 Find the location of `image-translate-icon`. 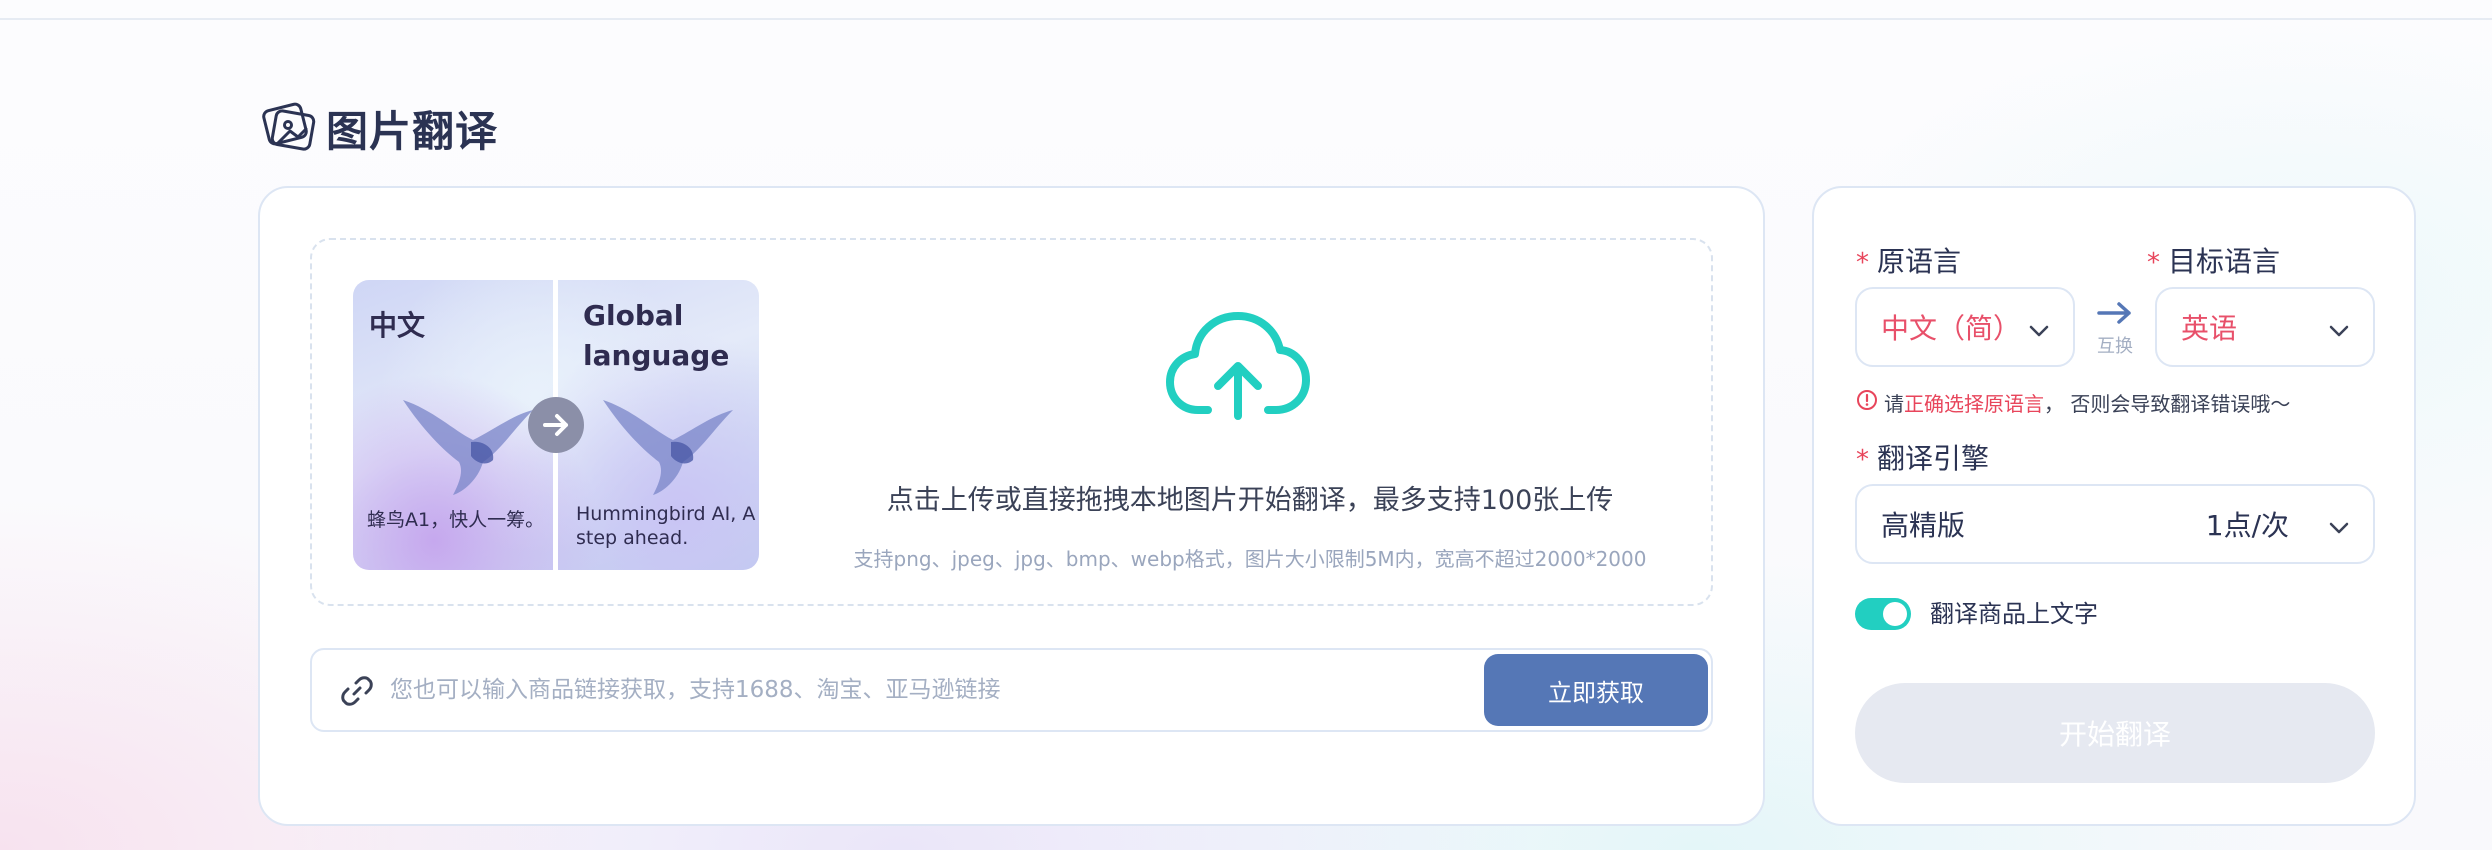

image-translate-icon is located at coordinates (289, 128).